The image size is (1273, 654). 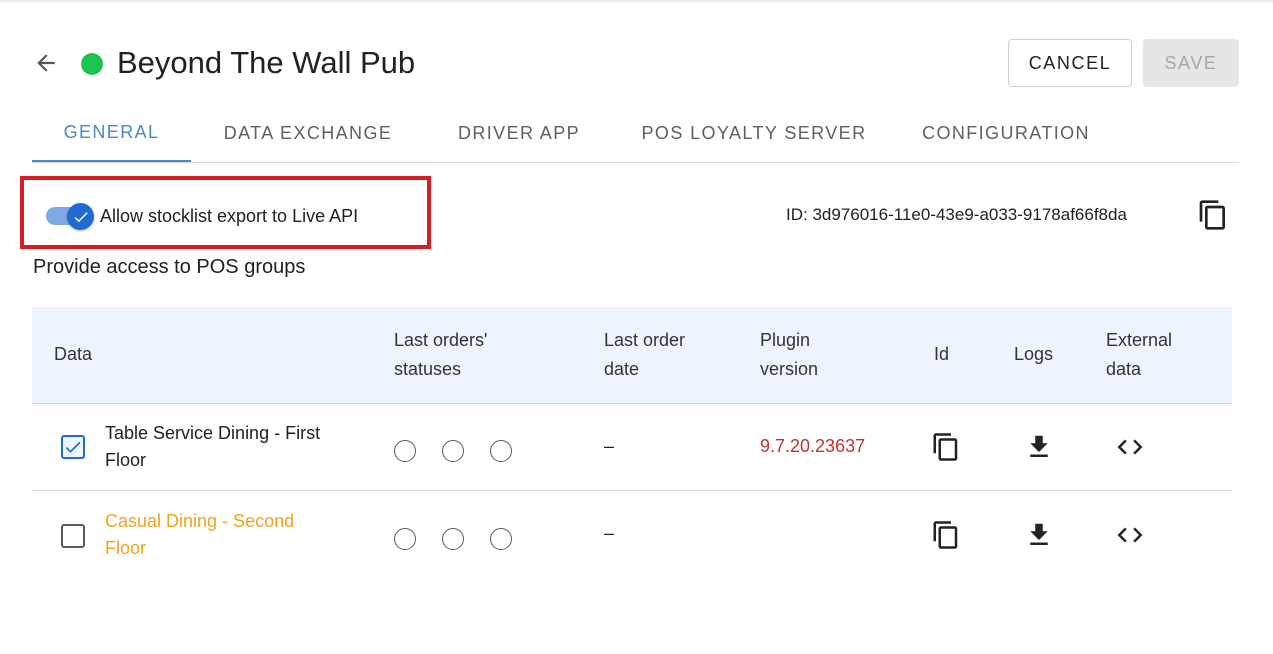 I want to click on column-header-external-line1: External, so click(x=1139, y=340).